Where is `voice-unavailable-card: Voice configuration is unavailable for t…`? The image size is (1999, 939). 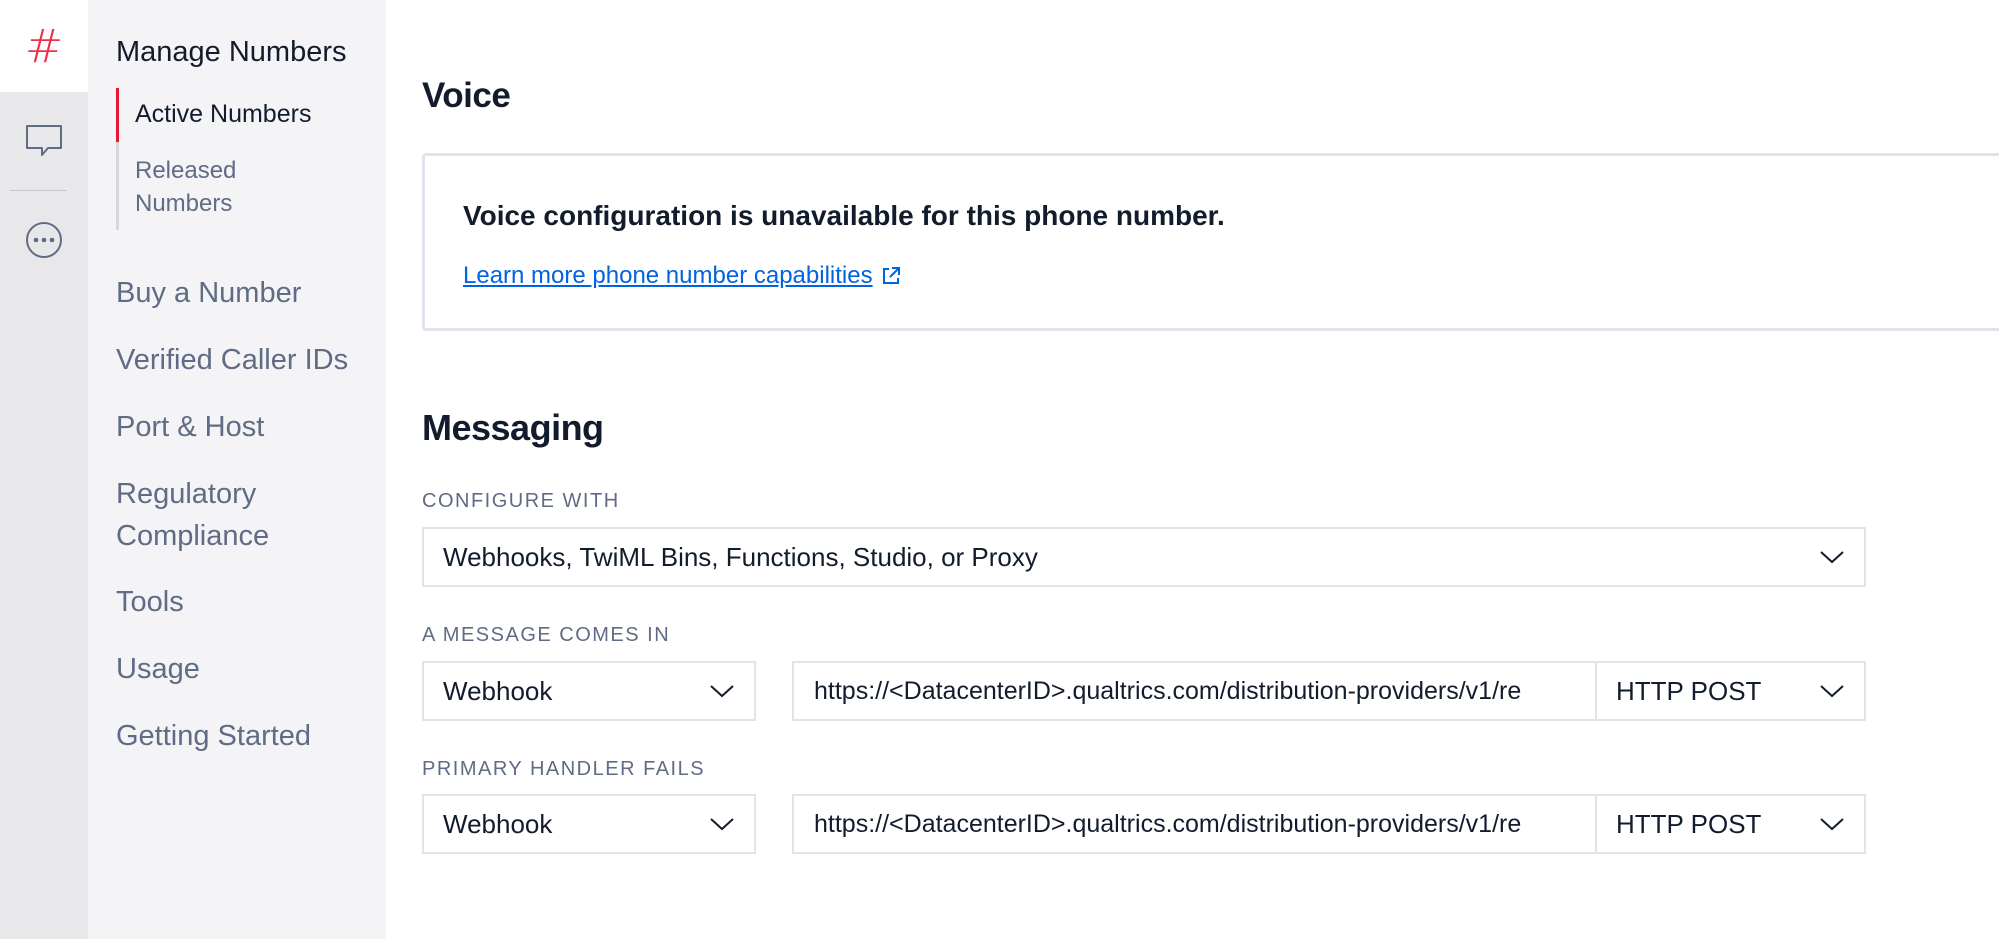 voice-unavailable-card: Voice configuration is unavailable for t… is located at coordinates (1210, 242).